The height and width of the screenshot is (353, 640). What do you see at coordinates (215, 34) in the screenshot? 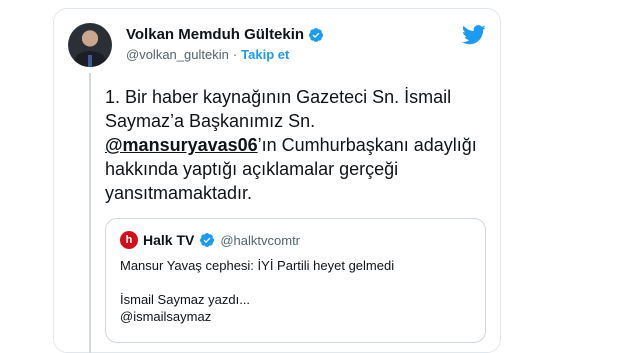
I see `author-name: Volkan Memduh Gültekin` at bounding box center [215, 34].